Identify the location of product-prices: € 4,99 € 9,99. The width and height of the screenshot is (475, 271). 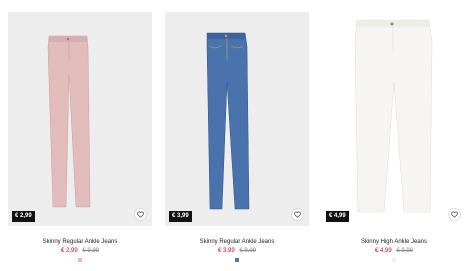
(394, 251).